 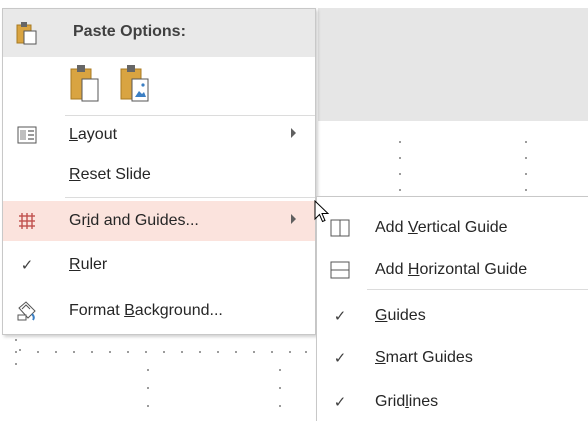 What do you see at coordinates (452, 401) in the screenshot?
I see `submenu-item-gridlines: ✓ Gridlines` at bounding box center [452, 401].